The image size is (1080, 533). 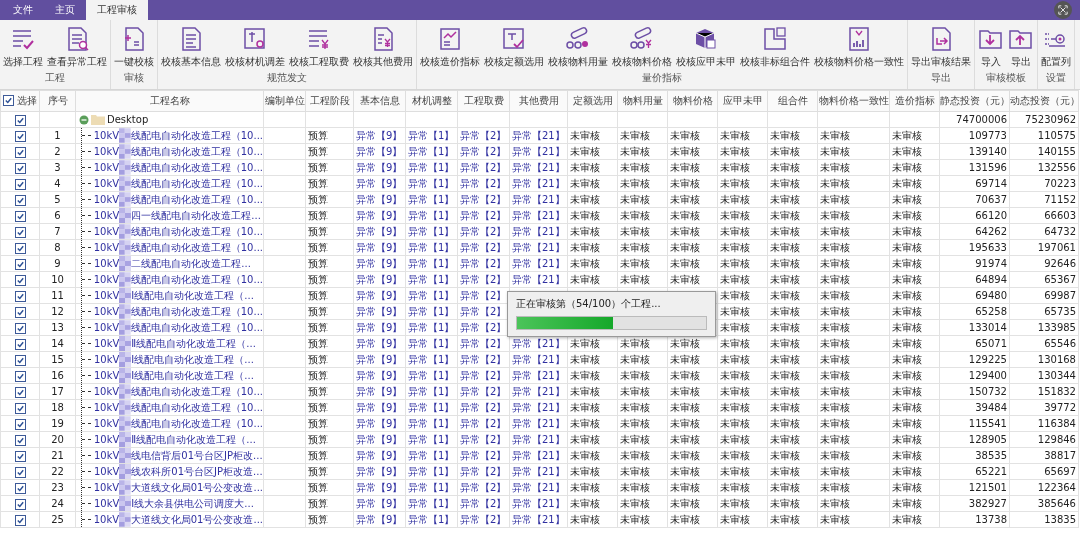 What do you see at coordinates (592, 101) in the screenshot?
I see `column-header: 定额选用` at bounding box center [592, 101].